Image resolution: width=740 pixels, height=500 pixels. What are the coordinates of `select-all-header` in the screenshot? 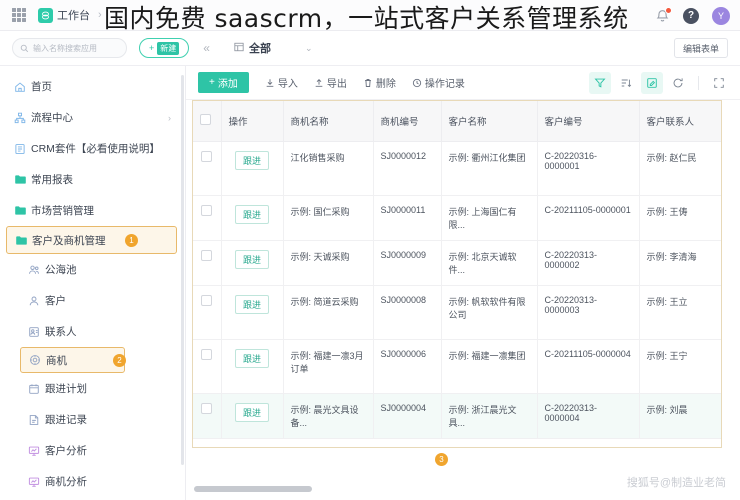 It's located at (207, 121).